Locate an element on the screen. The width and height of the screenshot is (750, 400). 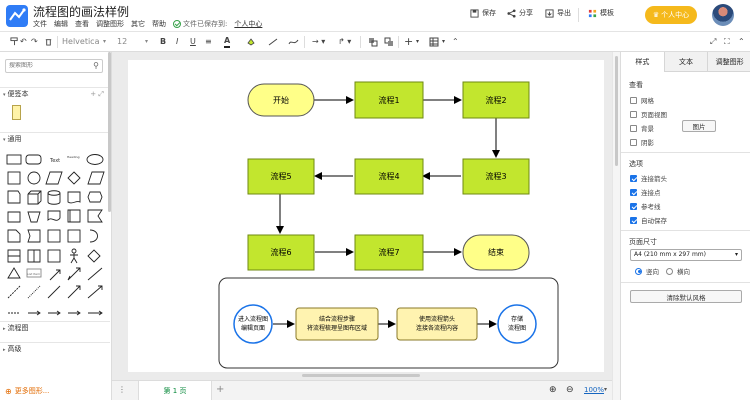
autosave-checkbox: 自动保存 is located at coordinates (648, 220).